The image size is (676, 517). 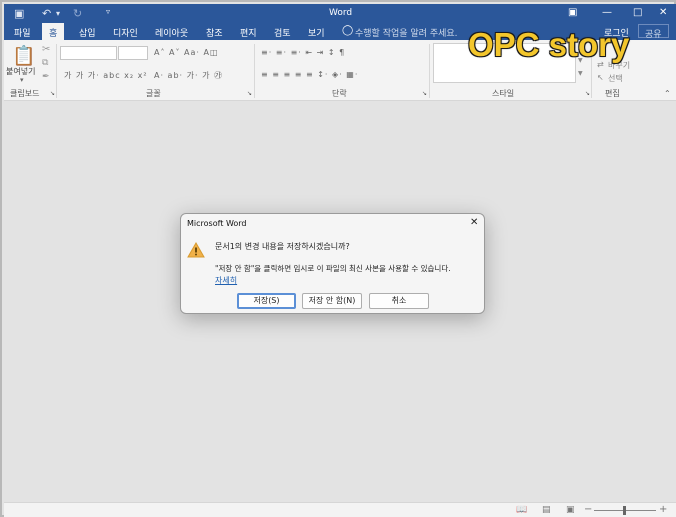 What do you see at coordinates (87, 32) in the screenshot?
I see `tab-insert: 삽입` at bounding box center [87, 32].